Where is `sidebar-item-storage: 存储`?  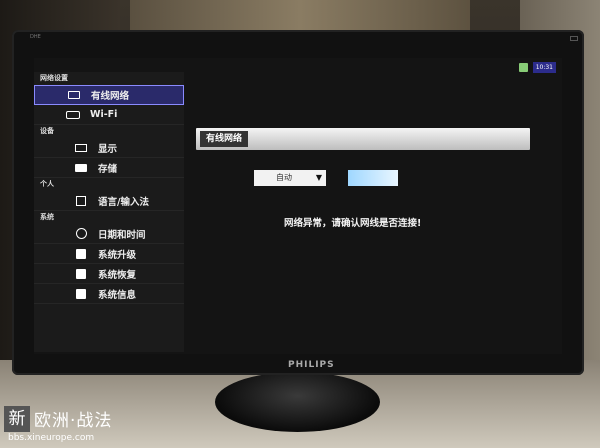
sidebar-item-storage: 存储 is located at coordinates (109, 168).